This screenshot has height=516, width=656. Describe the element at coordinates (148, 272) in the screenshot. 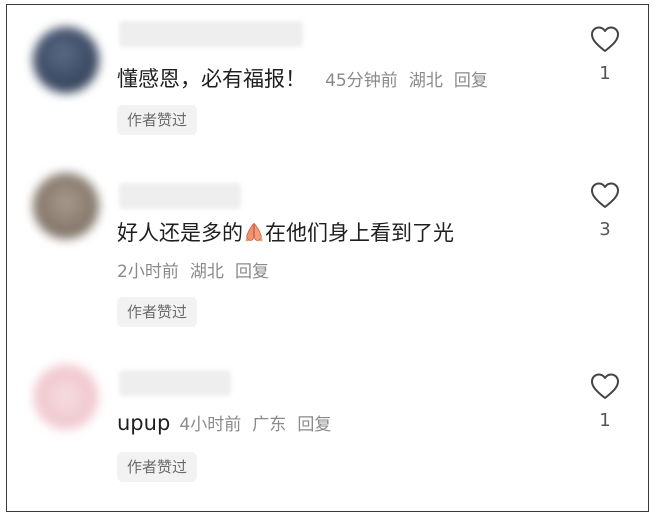

I see `comment-time: 2小时前` at that location.